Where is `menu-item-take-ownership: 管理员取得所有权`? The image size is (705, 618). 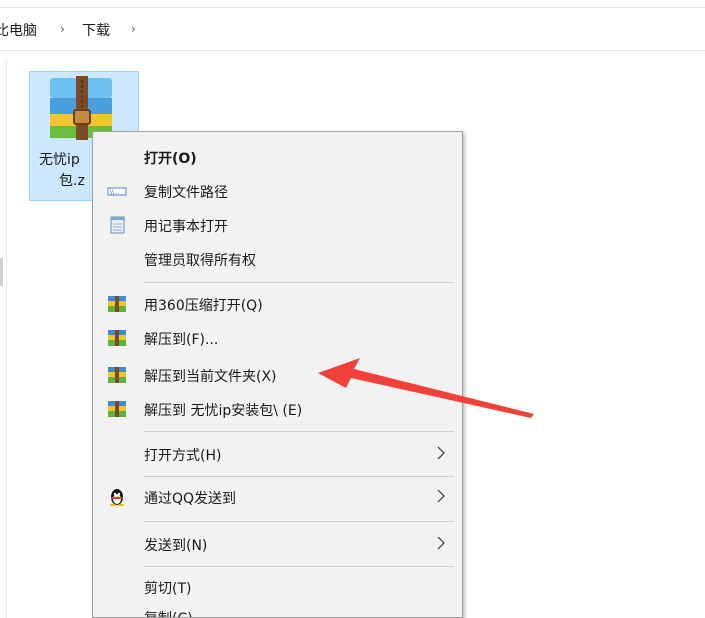
menu-item-take-ownership: 管理员取得所有权 is located at coordinates (277, 259).